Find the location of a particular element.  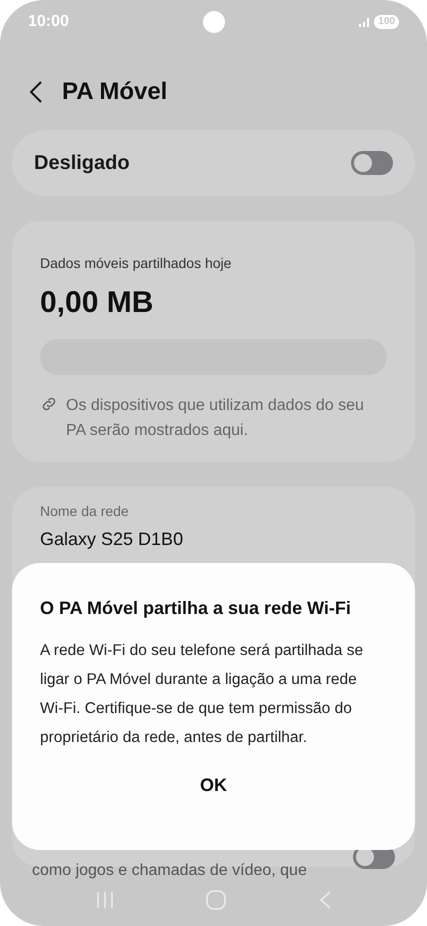

network-name-label: Nome da rede is located at coordinates (85, 511).